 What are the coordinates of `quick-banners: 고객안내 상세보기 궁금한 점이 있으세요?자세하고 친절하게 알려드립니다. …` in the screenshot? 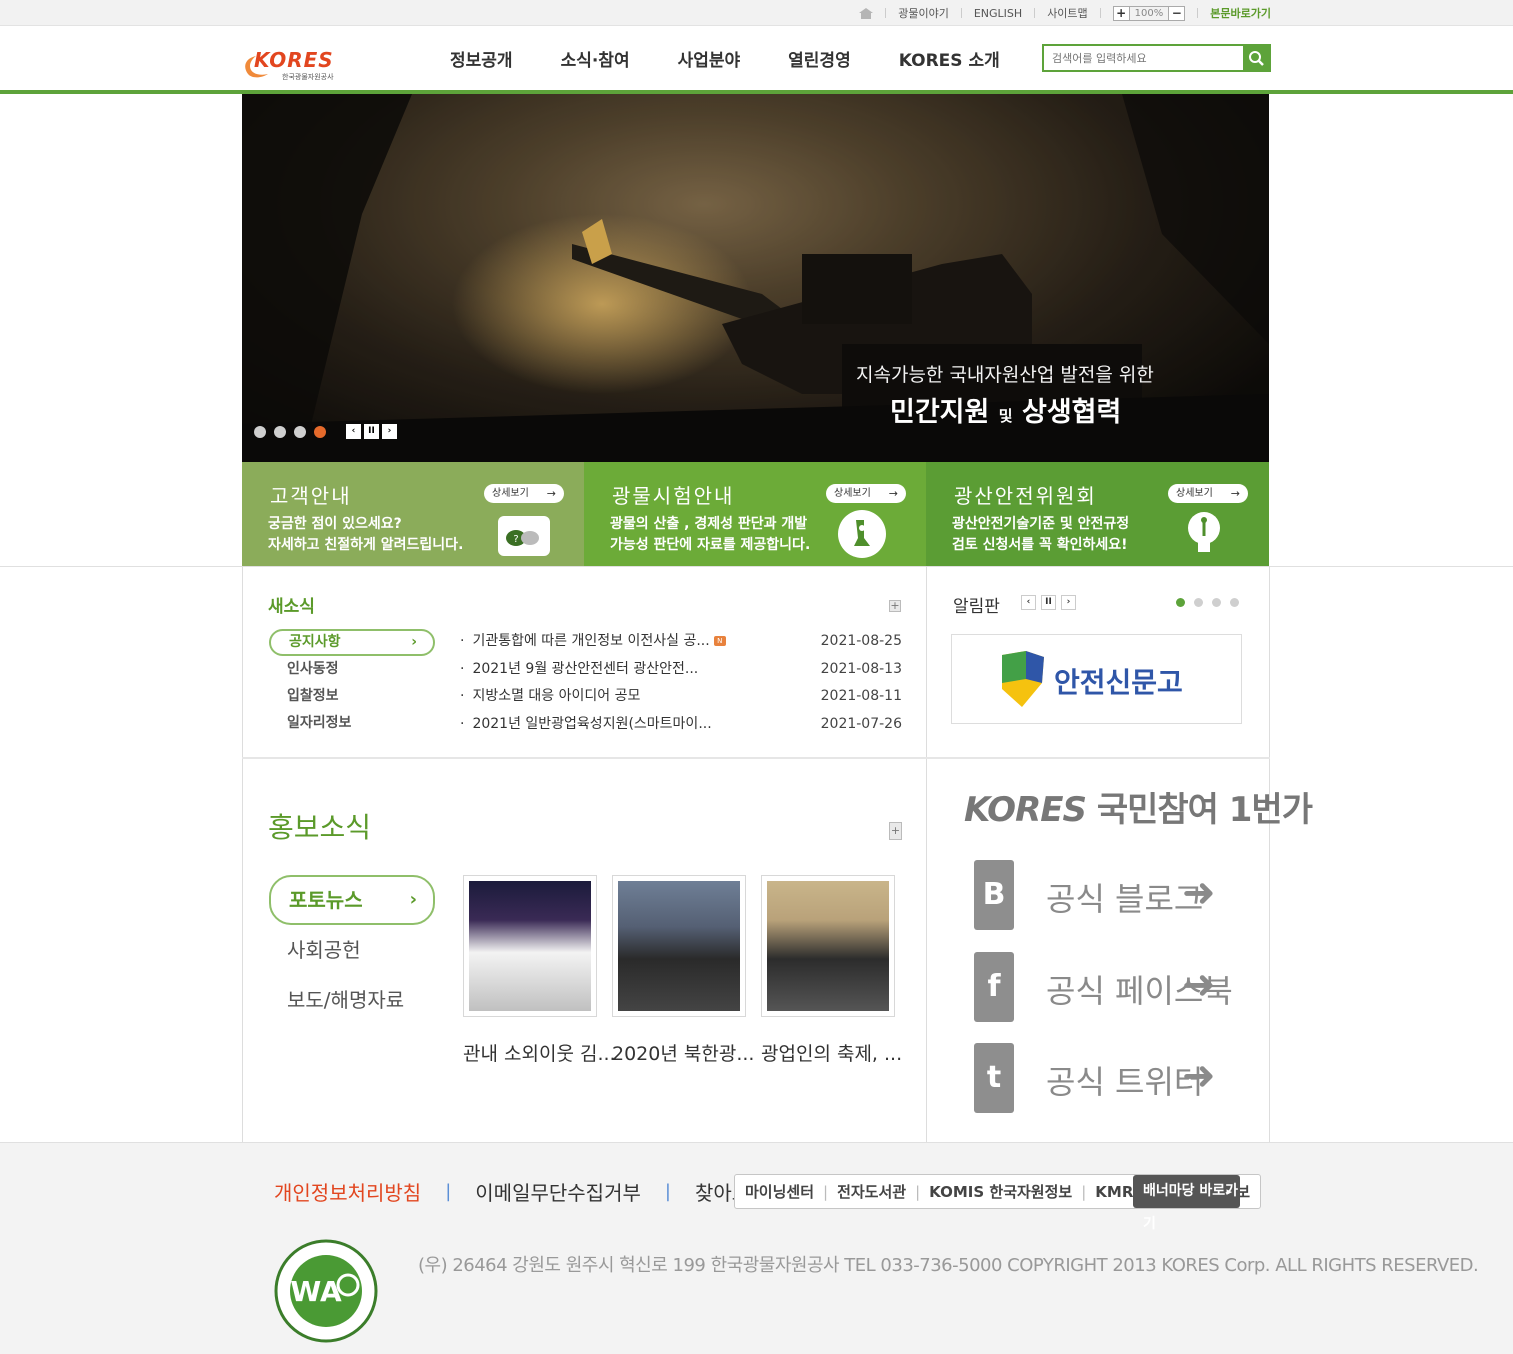 It's located at (755, 514).